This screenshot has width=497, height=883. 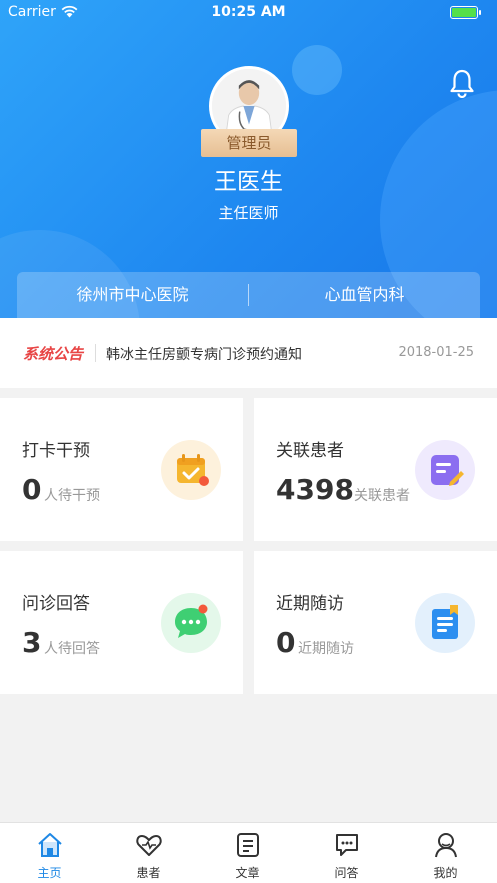 I want to click on tab-label: 文章, so click(x=247, y=873).